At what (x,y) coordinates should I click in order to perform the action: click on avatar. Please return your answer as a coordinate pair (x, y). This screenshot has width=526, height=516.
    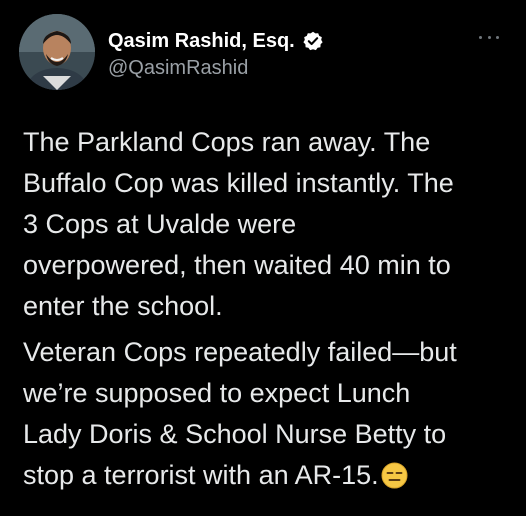
    Looking at the image, I should click on (57, 52).